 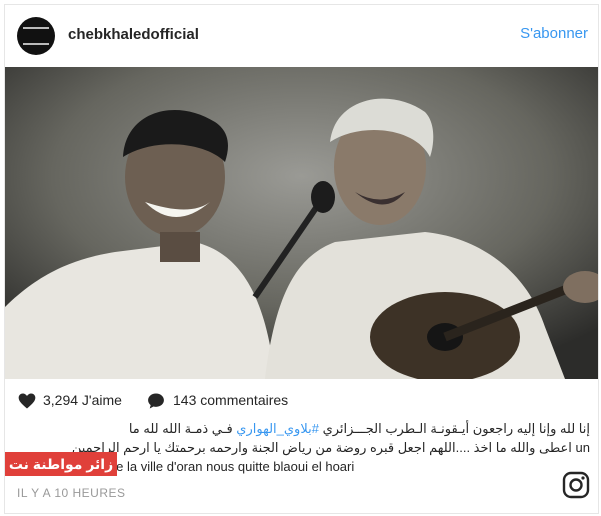 I want to click on caption-french-un: un, so click(x=582, y=447).